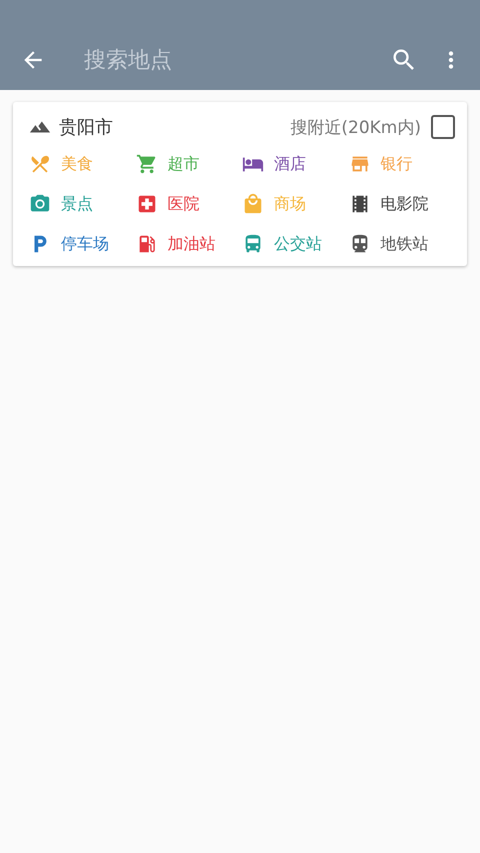  What do you see at coordinates (147, 204) in the screenshot?
I see `medical-cross-icon` at bounding box center [147, 204].